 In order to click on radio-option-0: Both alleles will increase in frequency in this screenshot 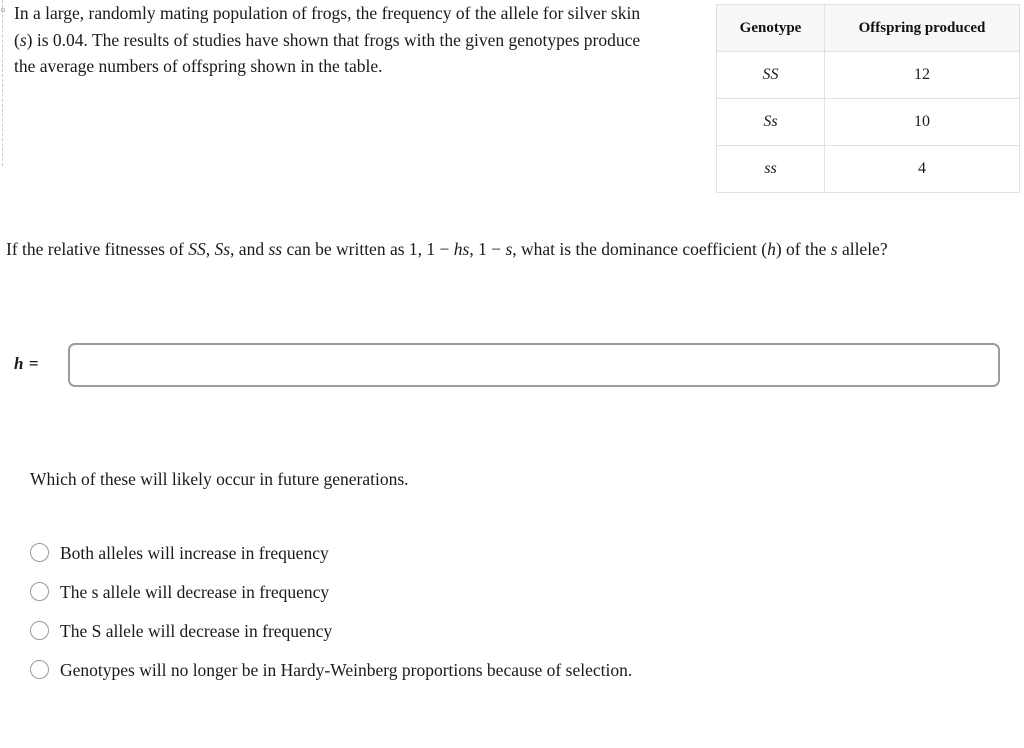, I will do `click(500, 552)`.